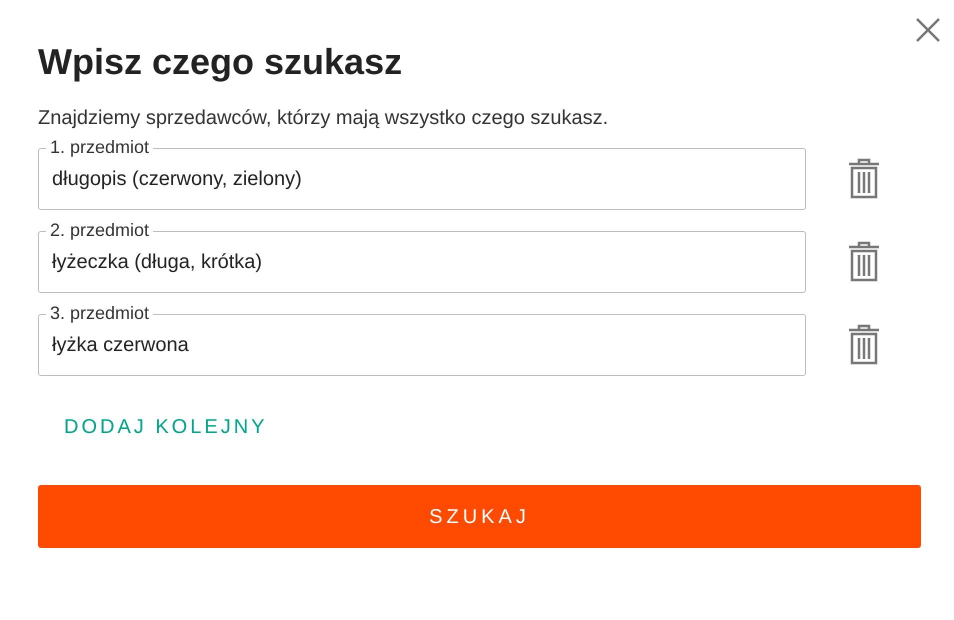  Describe the element at coordinates (220, 62) in the screenshot. I see `dialog-title: Wpisz czego szukasz` at that location.